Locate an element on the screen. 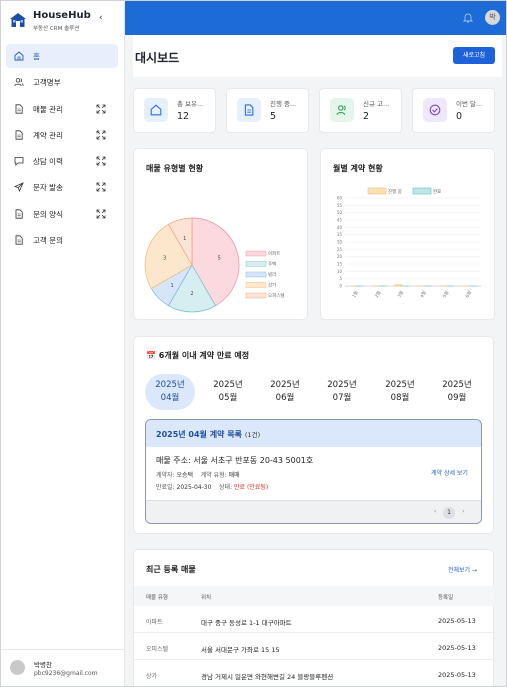 The width and height of the screenshot is (507, 687). column-header: 위치 is located at coordinates (206, 598).